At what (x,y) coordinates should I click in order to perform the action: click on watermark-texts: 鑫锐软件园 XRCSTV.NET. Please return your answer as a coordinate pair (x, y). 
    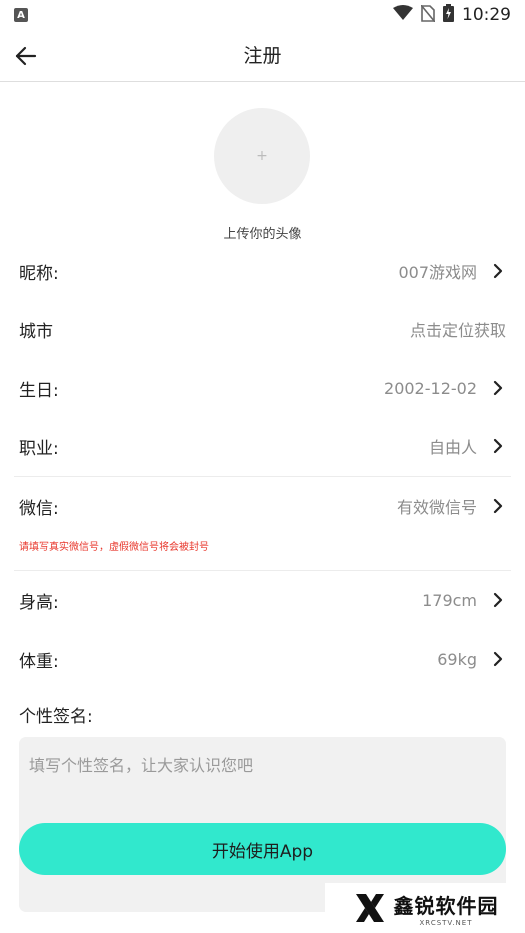
    Looking at the image, I should click on (446, 908).